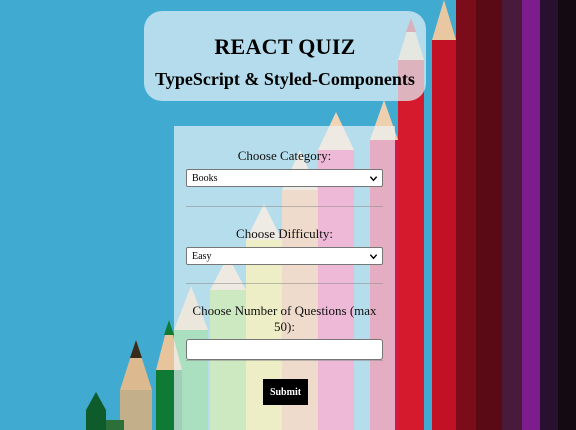  Describe the element at coordinates (284, 349) in the screenshot. I see `questions-count-input` at that location.